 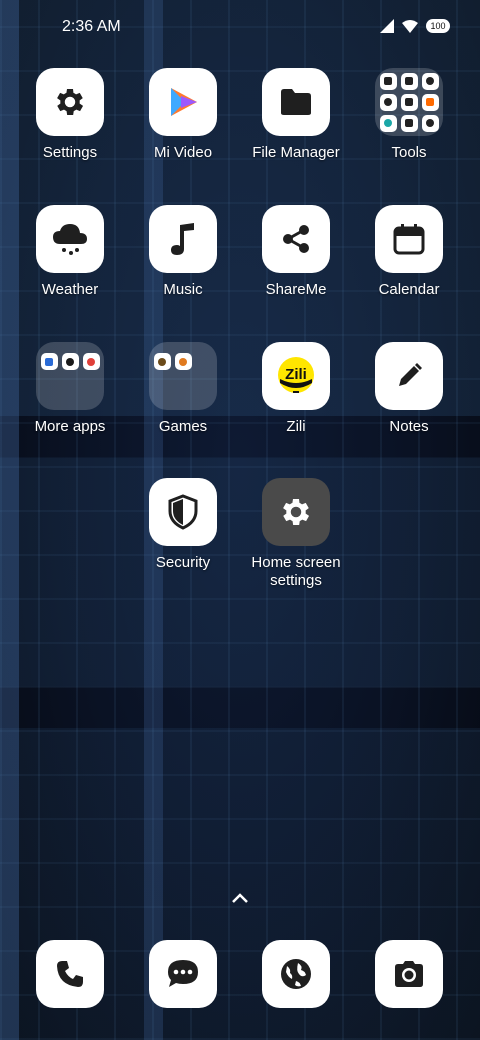 What do you see at coordinates (70, 361) in the screenshot?
I see `facebook-icon` at bounding box center [70, 361].